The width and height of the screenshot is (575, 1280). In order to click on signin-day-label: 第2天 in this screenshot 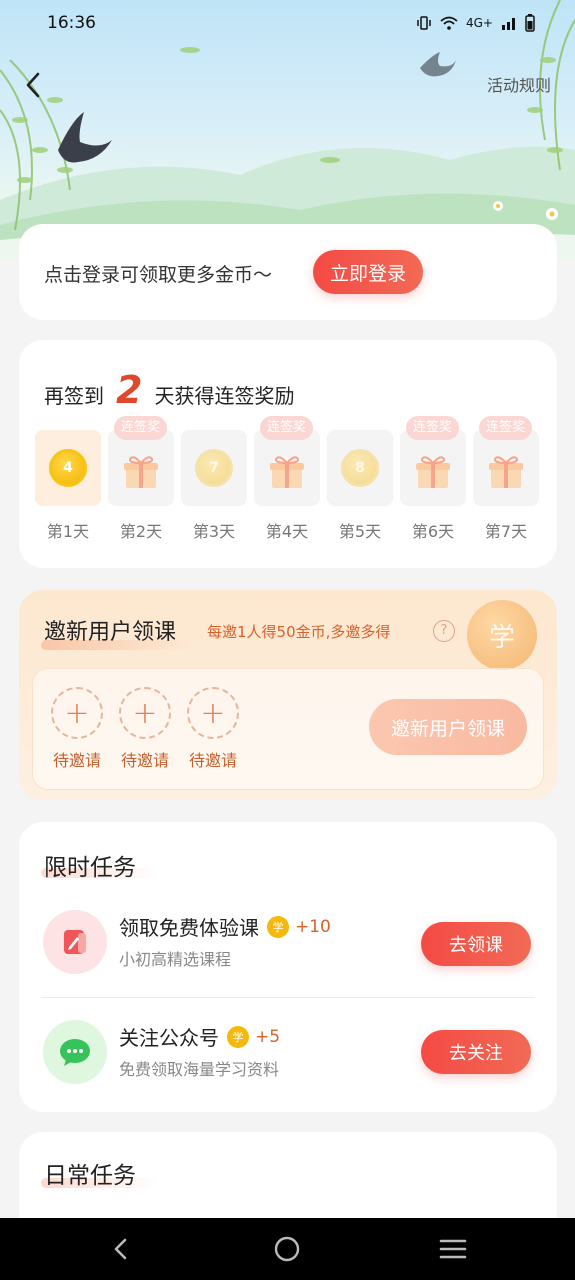, I will do `click(141, 531)`.